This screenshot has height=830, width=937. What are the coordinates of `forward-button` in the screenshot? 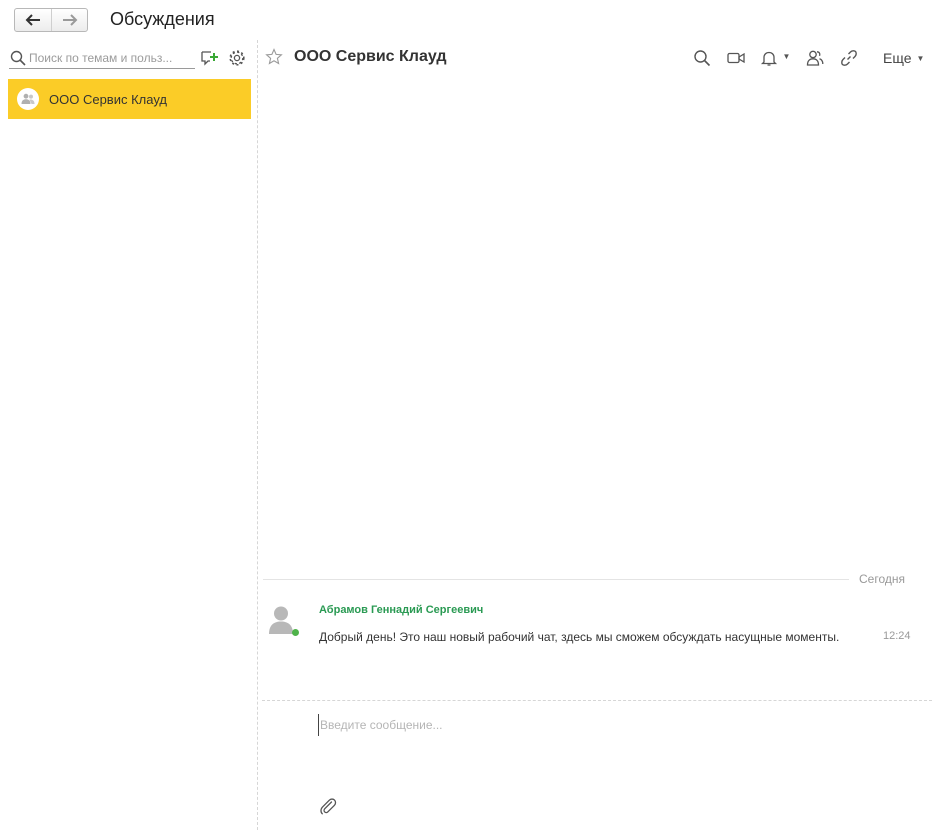 It's located at (69, 20).